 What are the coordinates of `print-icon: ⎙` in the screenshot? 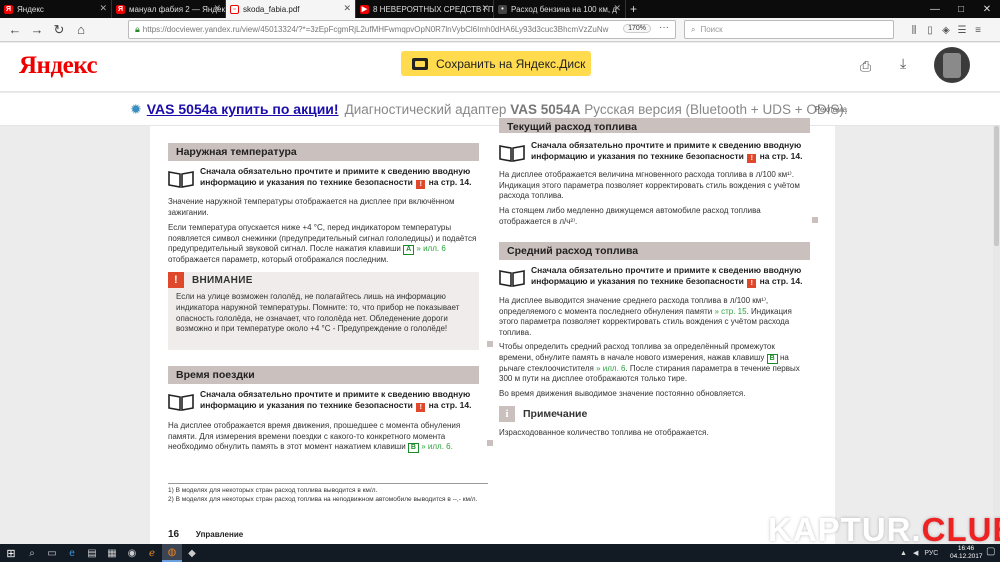 It's located at (865, 66).